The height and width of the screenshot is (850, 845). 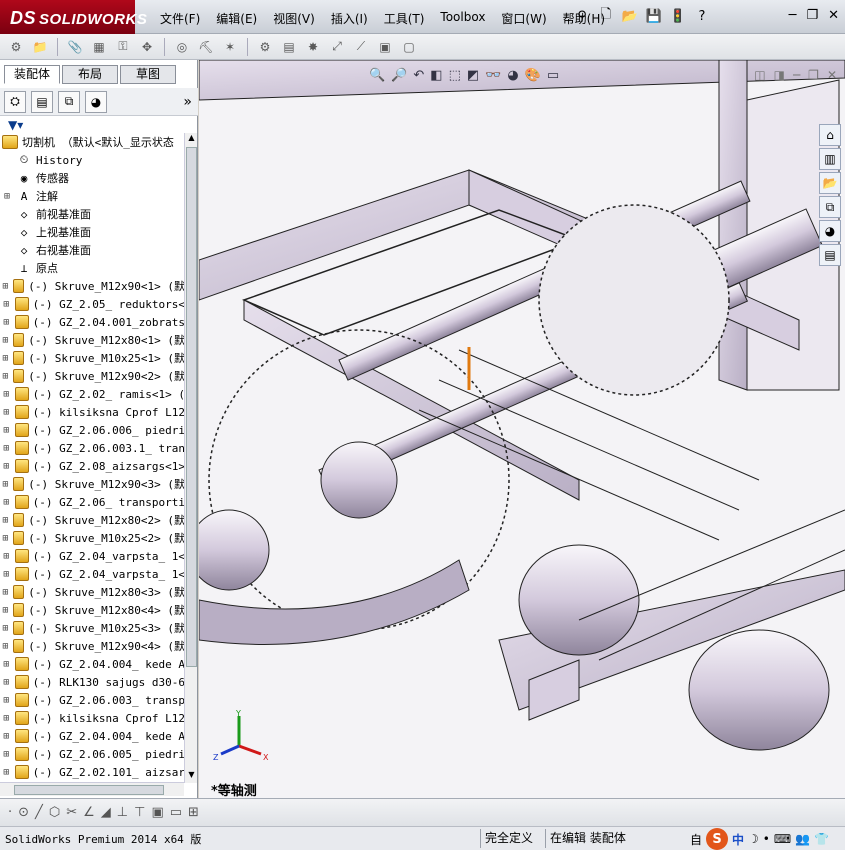 I want to click on mate-icon: 📎, so click(x=75, y=47).